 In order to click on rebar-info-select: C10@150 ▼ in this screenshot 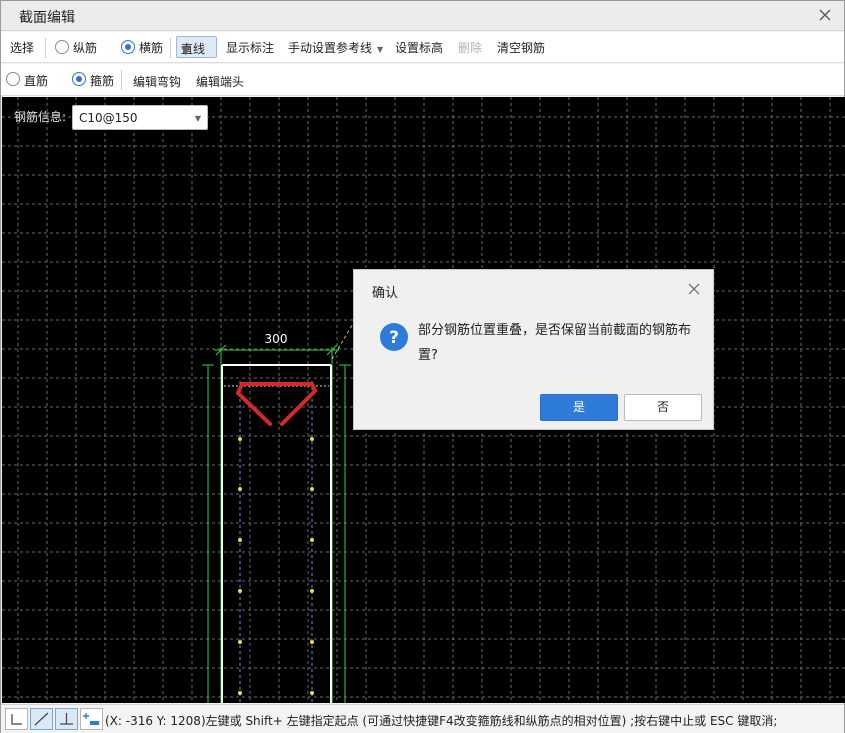, I will do `click(140, 117)`.